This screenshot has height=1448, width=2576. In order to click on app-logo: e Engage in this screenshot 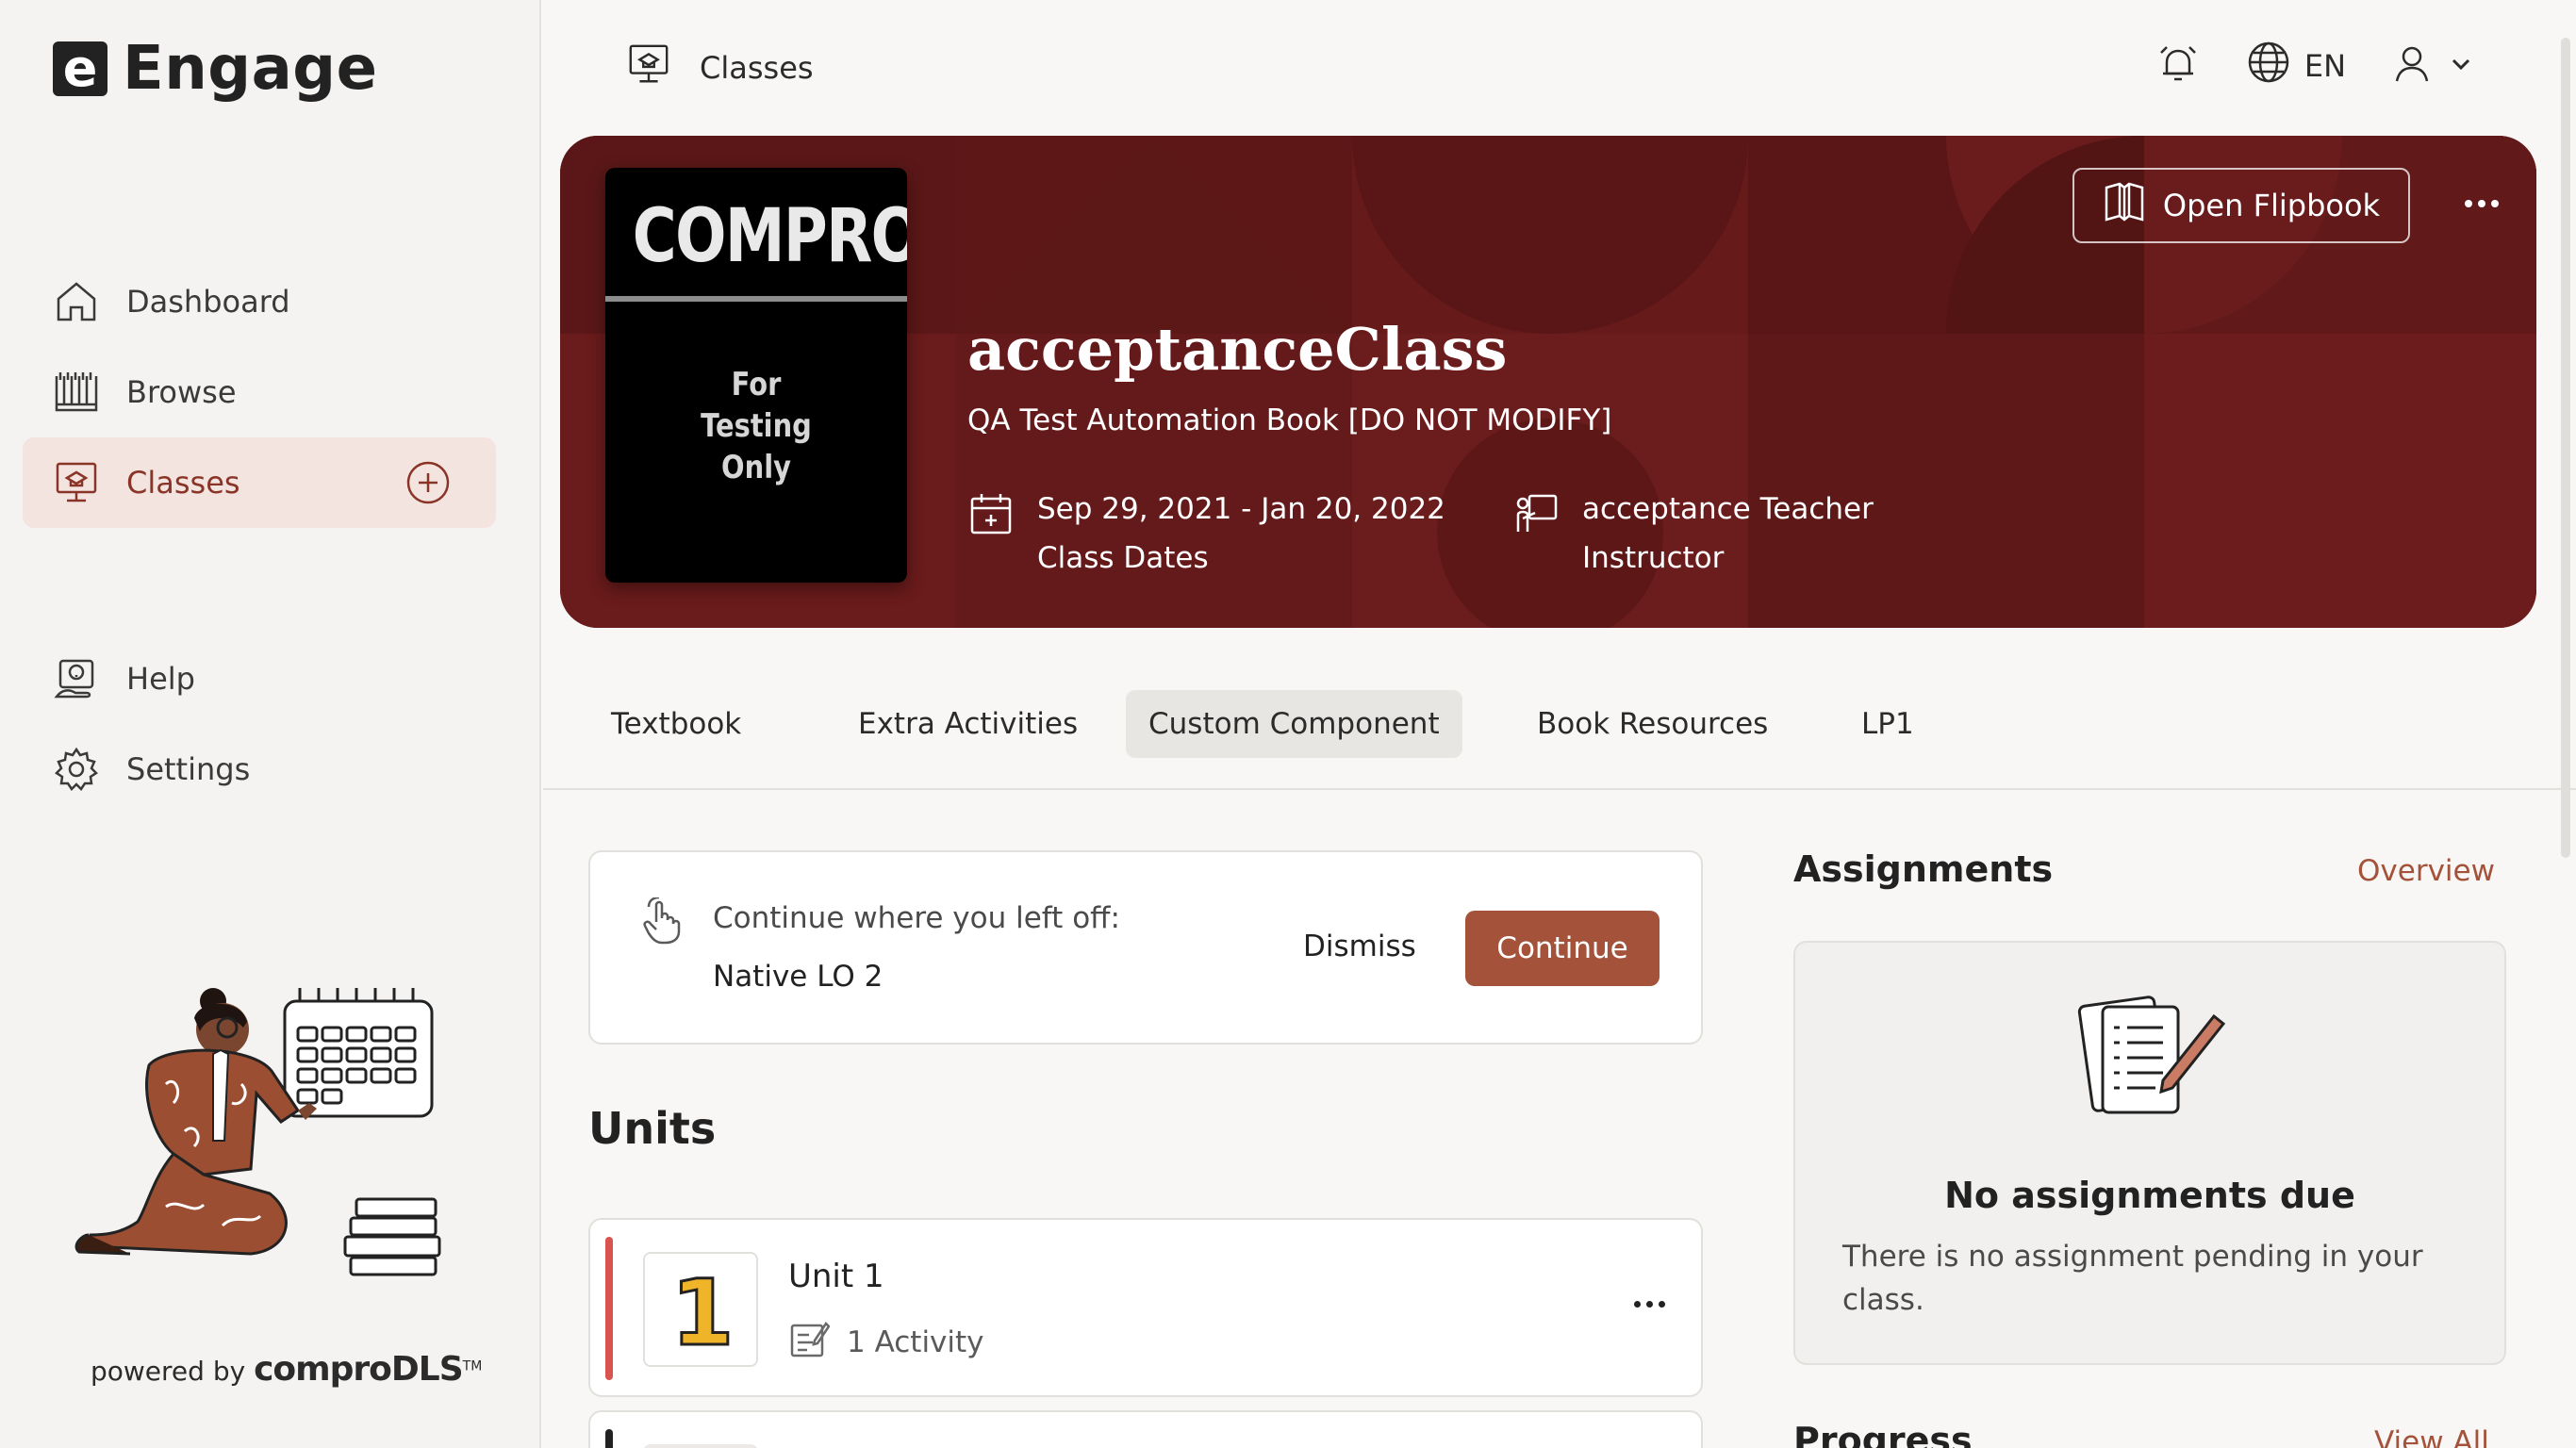, I will do `click(215, 69)`.